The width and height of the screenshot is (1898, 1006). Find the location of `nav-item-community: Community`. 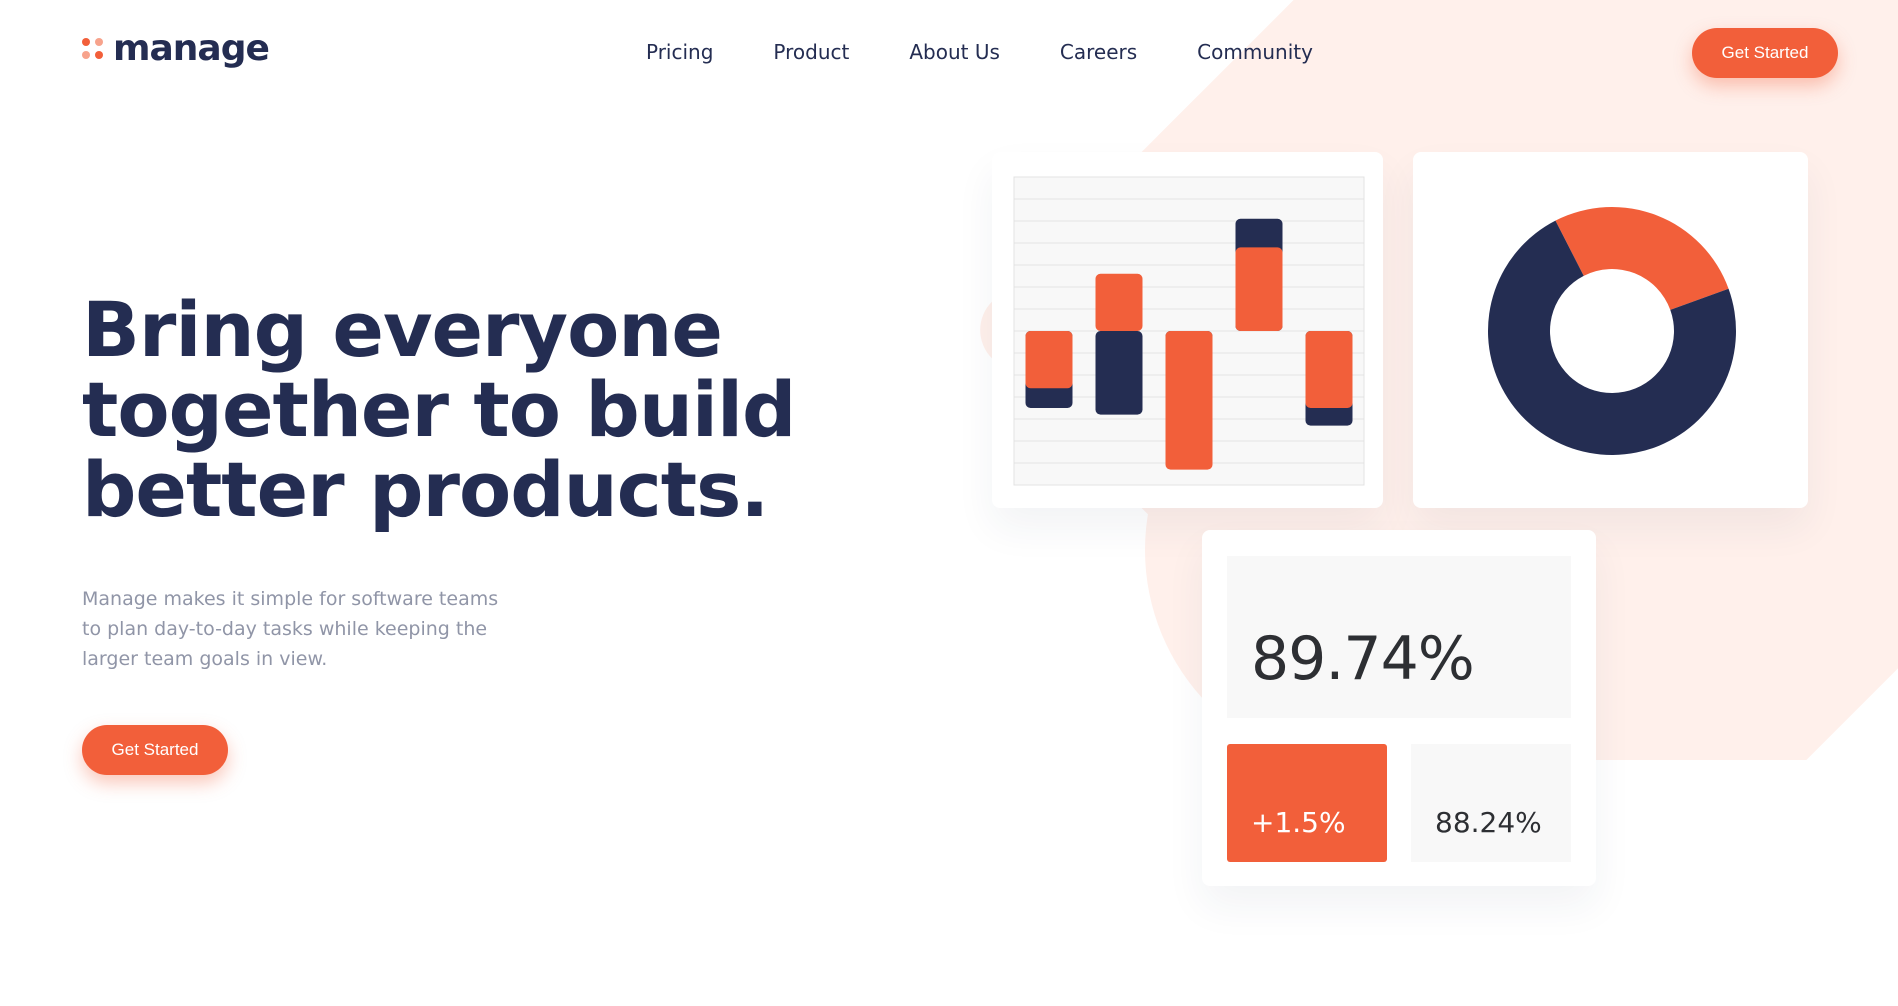

nav-item-community: Community is located at coordinates (1255, 52).